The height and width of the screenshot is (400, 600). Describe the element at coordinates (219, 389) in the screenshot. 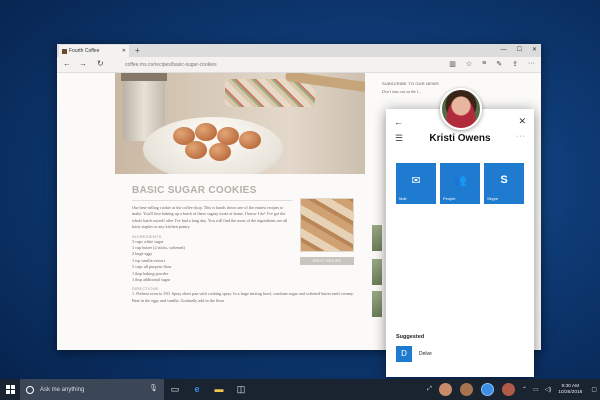

I see `file-explorer-icon: ▬` at that location.